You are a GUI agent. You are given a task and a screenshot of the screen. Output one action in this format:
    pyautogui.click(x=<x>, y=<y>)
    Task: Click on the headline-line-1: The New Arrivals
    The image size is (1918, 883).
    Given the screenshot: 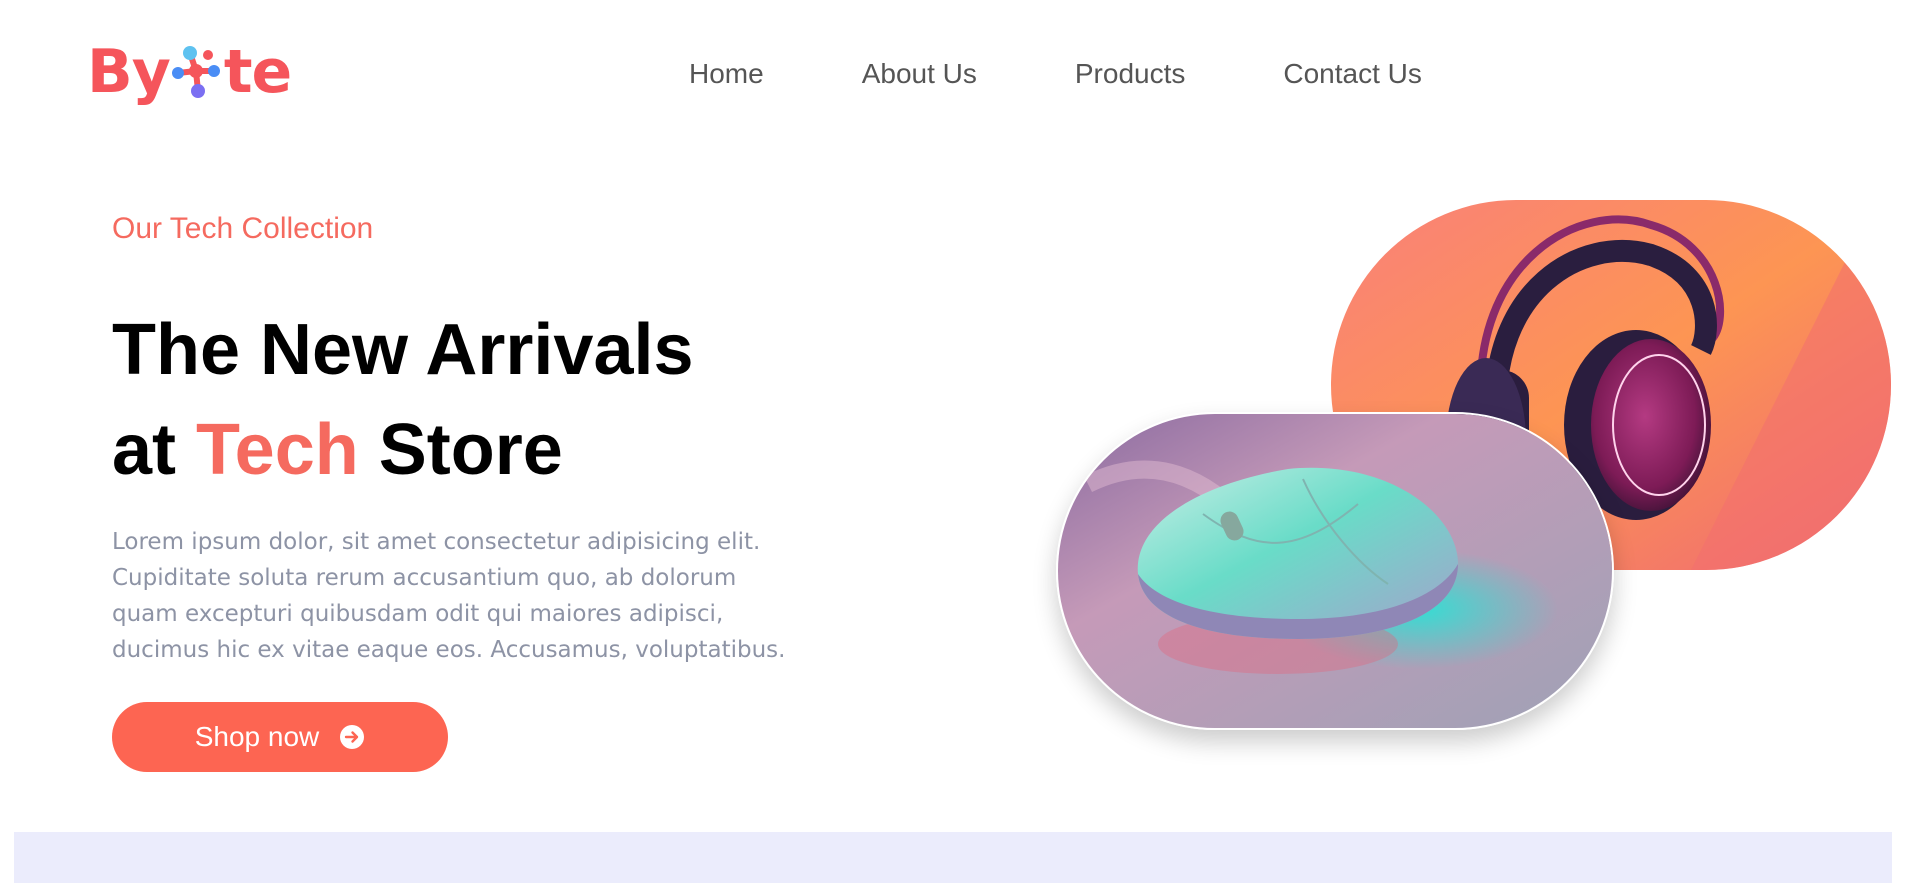 What is the action you would take?
    pyautogui.click(x=403, y=350)
    